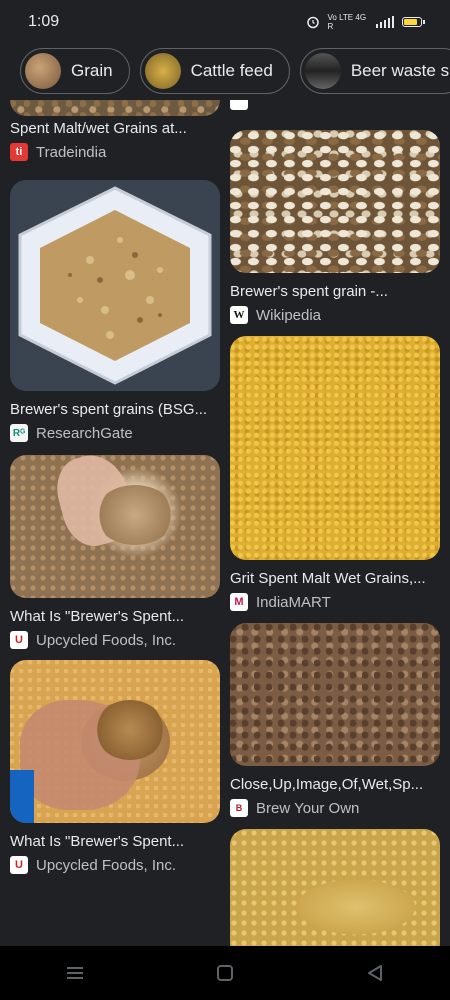 Image resolution: width=450 pixels, height=1000 pixels. I want to click on hexagon-tray-icon, so click(115, 285).